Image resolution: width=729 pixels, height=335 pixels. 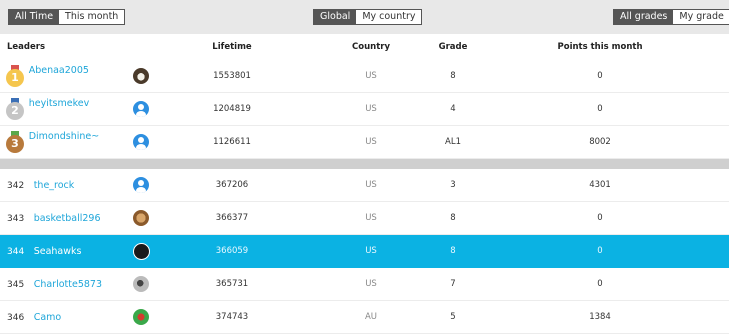 What do you see at coordinates (34, 17) in the screenshot?
I see `all-time-button: All Time` at bounding box center [34, 17].